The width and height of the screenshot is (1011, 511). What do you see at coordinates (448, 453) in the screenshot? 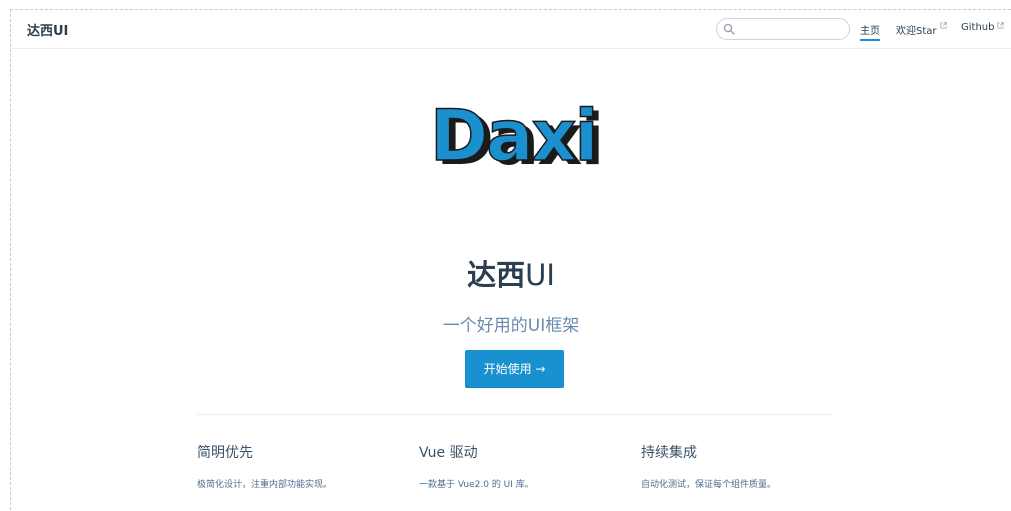
I see `feature-title: Vue 驱动` at bounding box center [448, 453].